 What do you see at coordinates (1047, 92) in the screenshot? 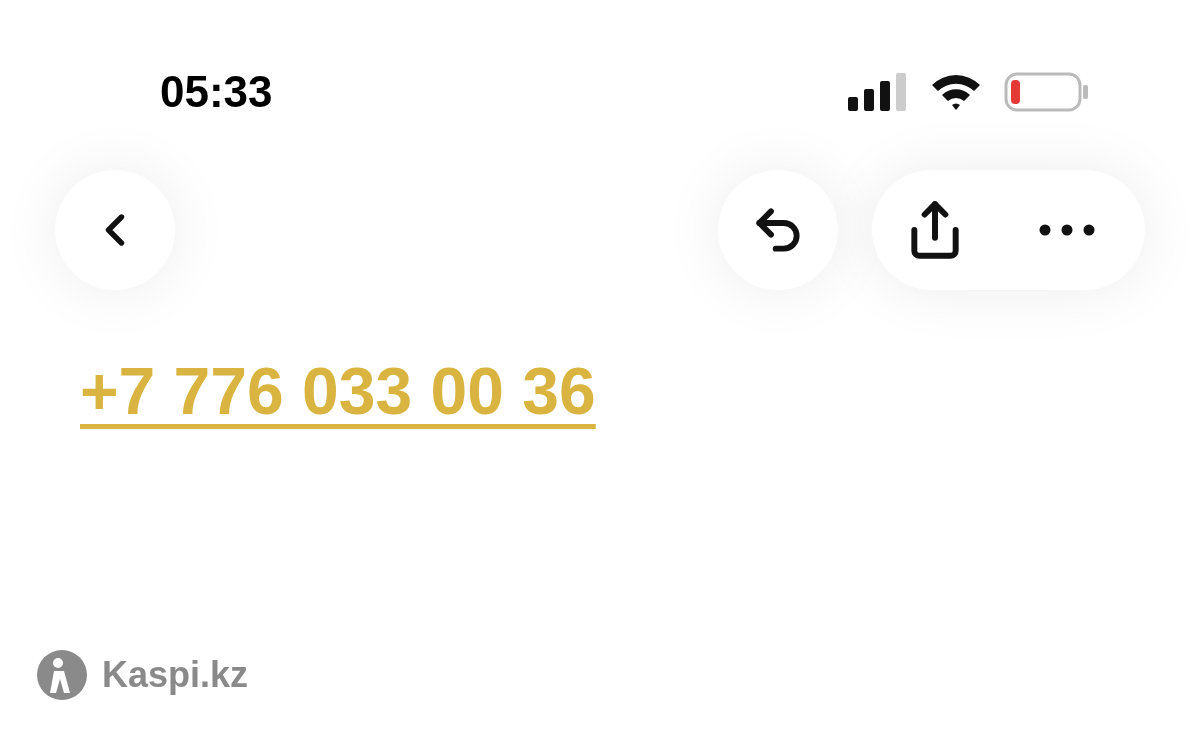
I see `battery-icon` at bounding box center [1047, 92].